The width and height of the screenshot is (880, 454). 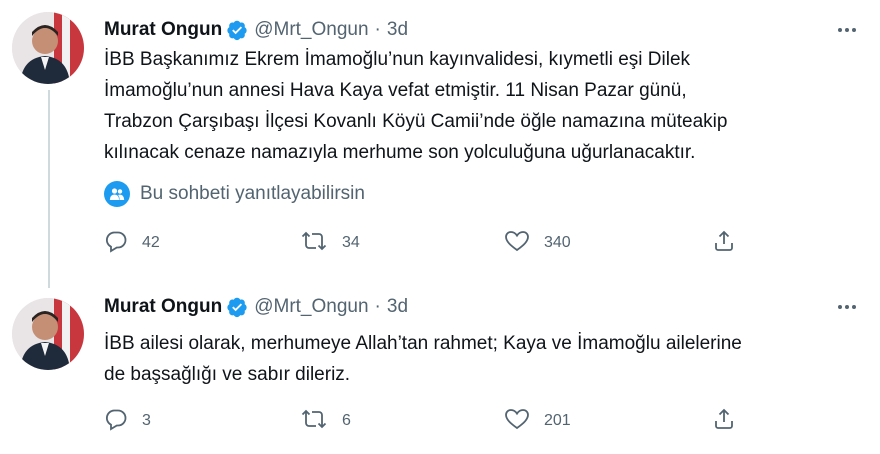 I want to click on like-button: 340, so click(x=537, y=243).